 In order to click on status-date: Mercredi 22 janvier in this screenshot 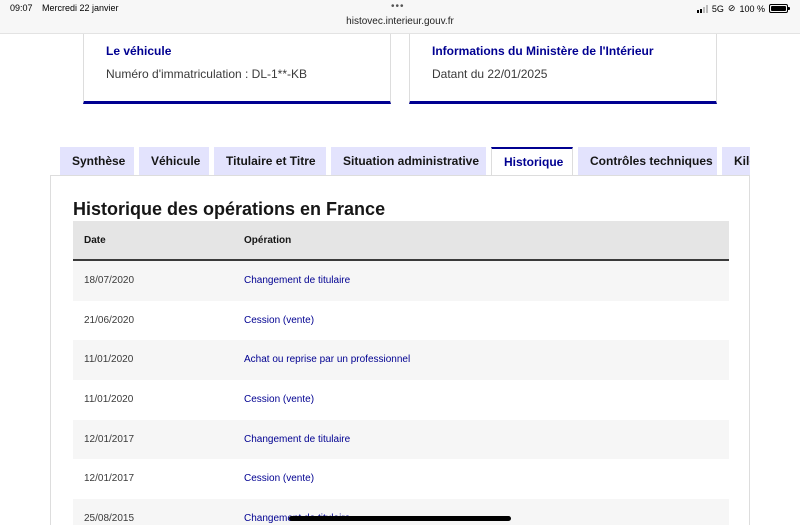, I will do `click(80, 8)`.